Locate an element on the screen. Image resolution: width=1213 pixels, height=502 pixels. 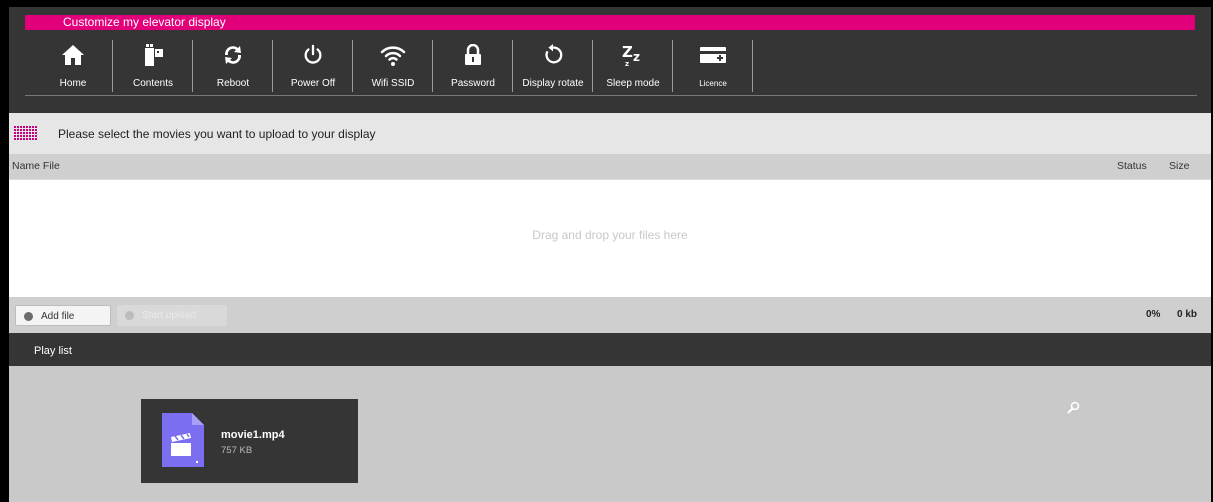
file-table-header: Name File Status Size is located at coordinates (610, 166).